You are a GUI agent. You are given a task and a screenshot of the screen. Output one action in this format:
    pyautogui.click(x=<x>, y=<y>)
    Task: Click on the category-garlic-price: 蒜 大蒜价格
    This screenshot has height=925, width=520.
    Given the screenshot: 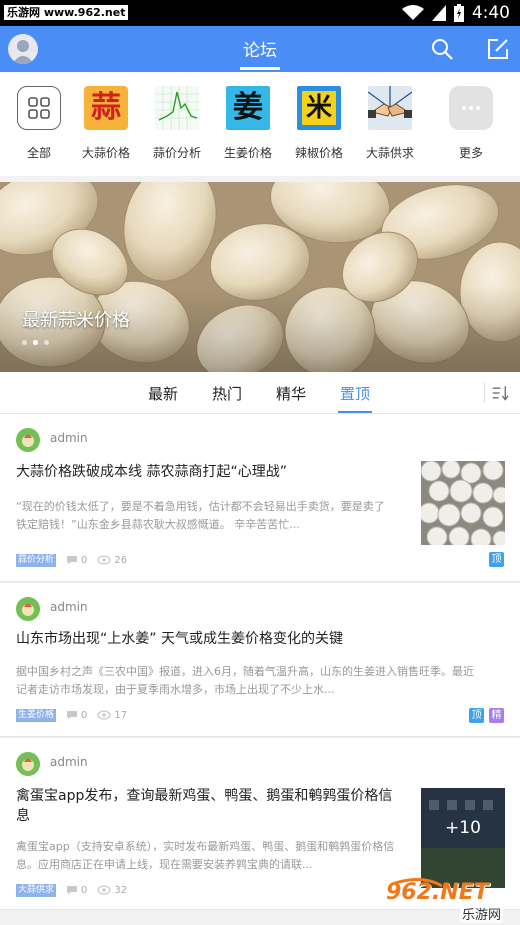 What is the action you would take?
    pyautogui.click(x=106, y=123)
    